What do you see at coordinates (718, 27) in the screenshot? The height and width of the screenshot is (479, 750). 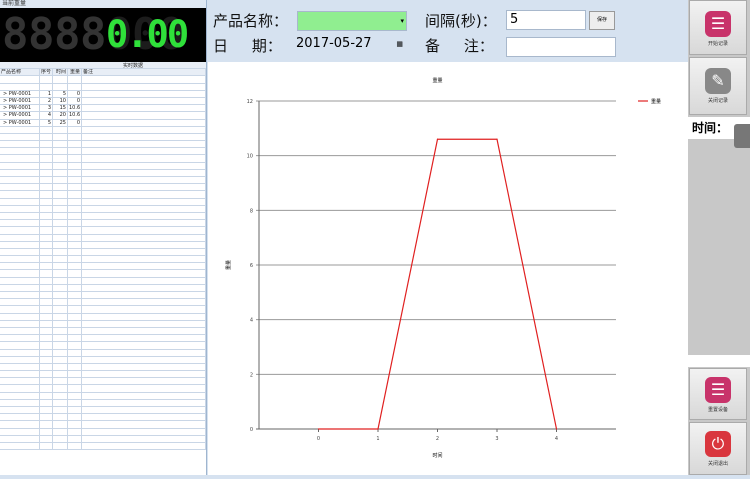 I see `start-record-button: ☰ 开始记录` at bounding box center [718, 27].